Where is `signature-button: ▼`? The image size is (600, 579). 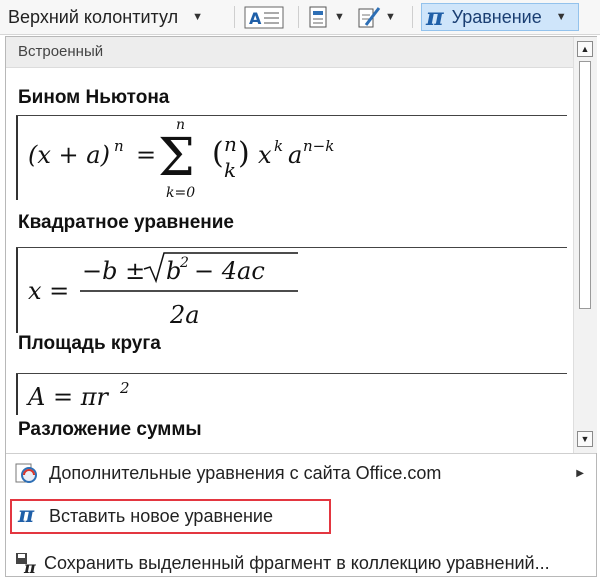
signature-button: ▼ is located at coordinates (376, 17).